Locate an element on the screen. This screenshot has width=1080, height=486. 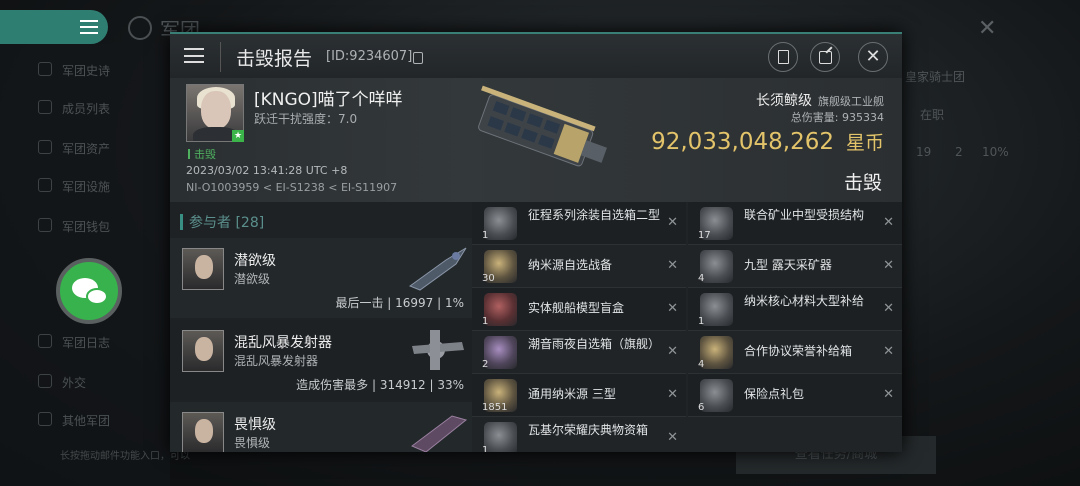
victim-name: [KNGO]喵了个咩咩 is located at coordinates (328, 97).